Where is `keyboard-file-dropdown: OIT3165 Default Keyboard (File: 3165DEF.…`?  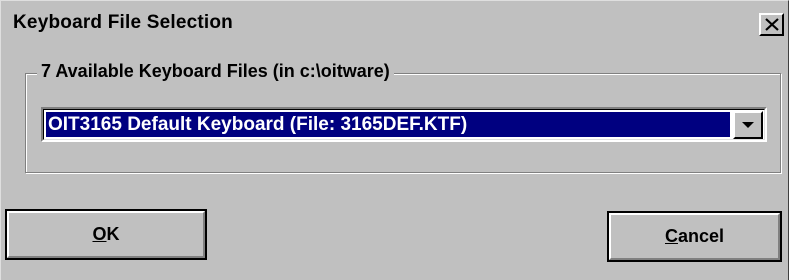 keyboard-file-dropdown: OIT3165 Default Keyboard (File: 3165DEF.… is located at coordinates (404, 124).